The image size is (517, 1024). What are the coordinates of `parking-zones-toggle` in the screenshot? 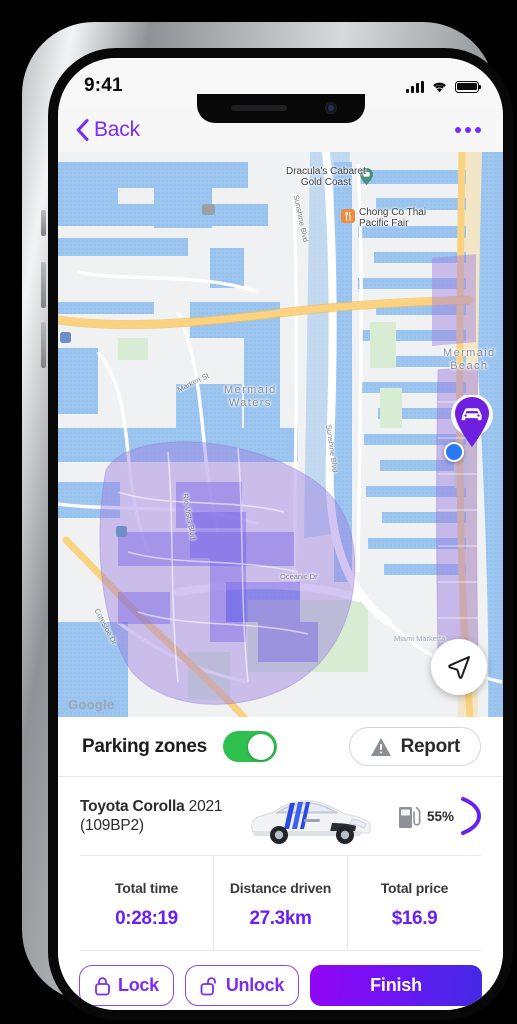 It's located at (249, 746).